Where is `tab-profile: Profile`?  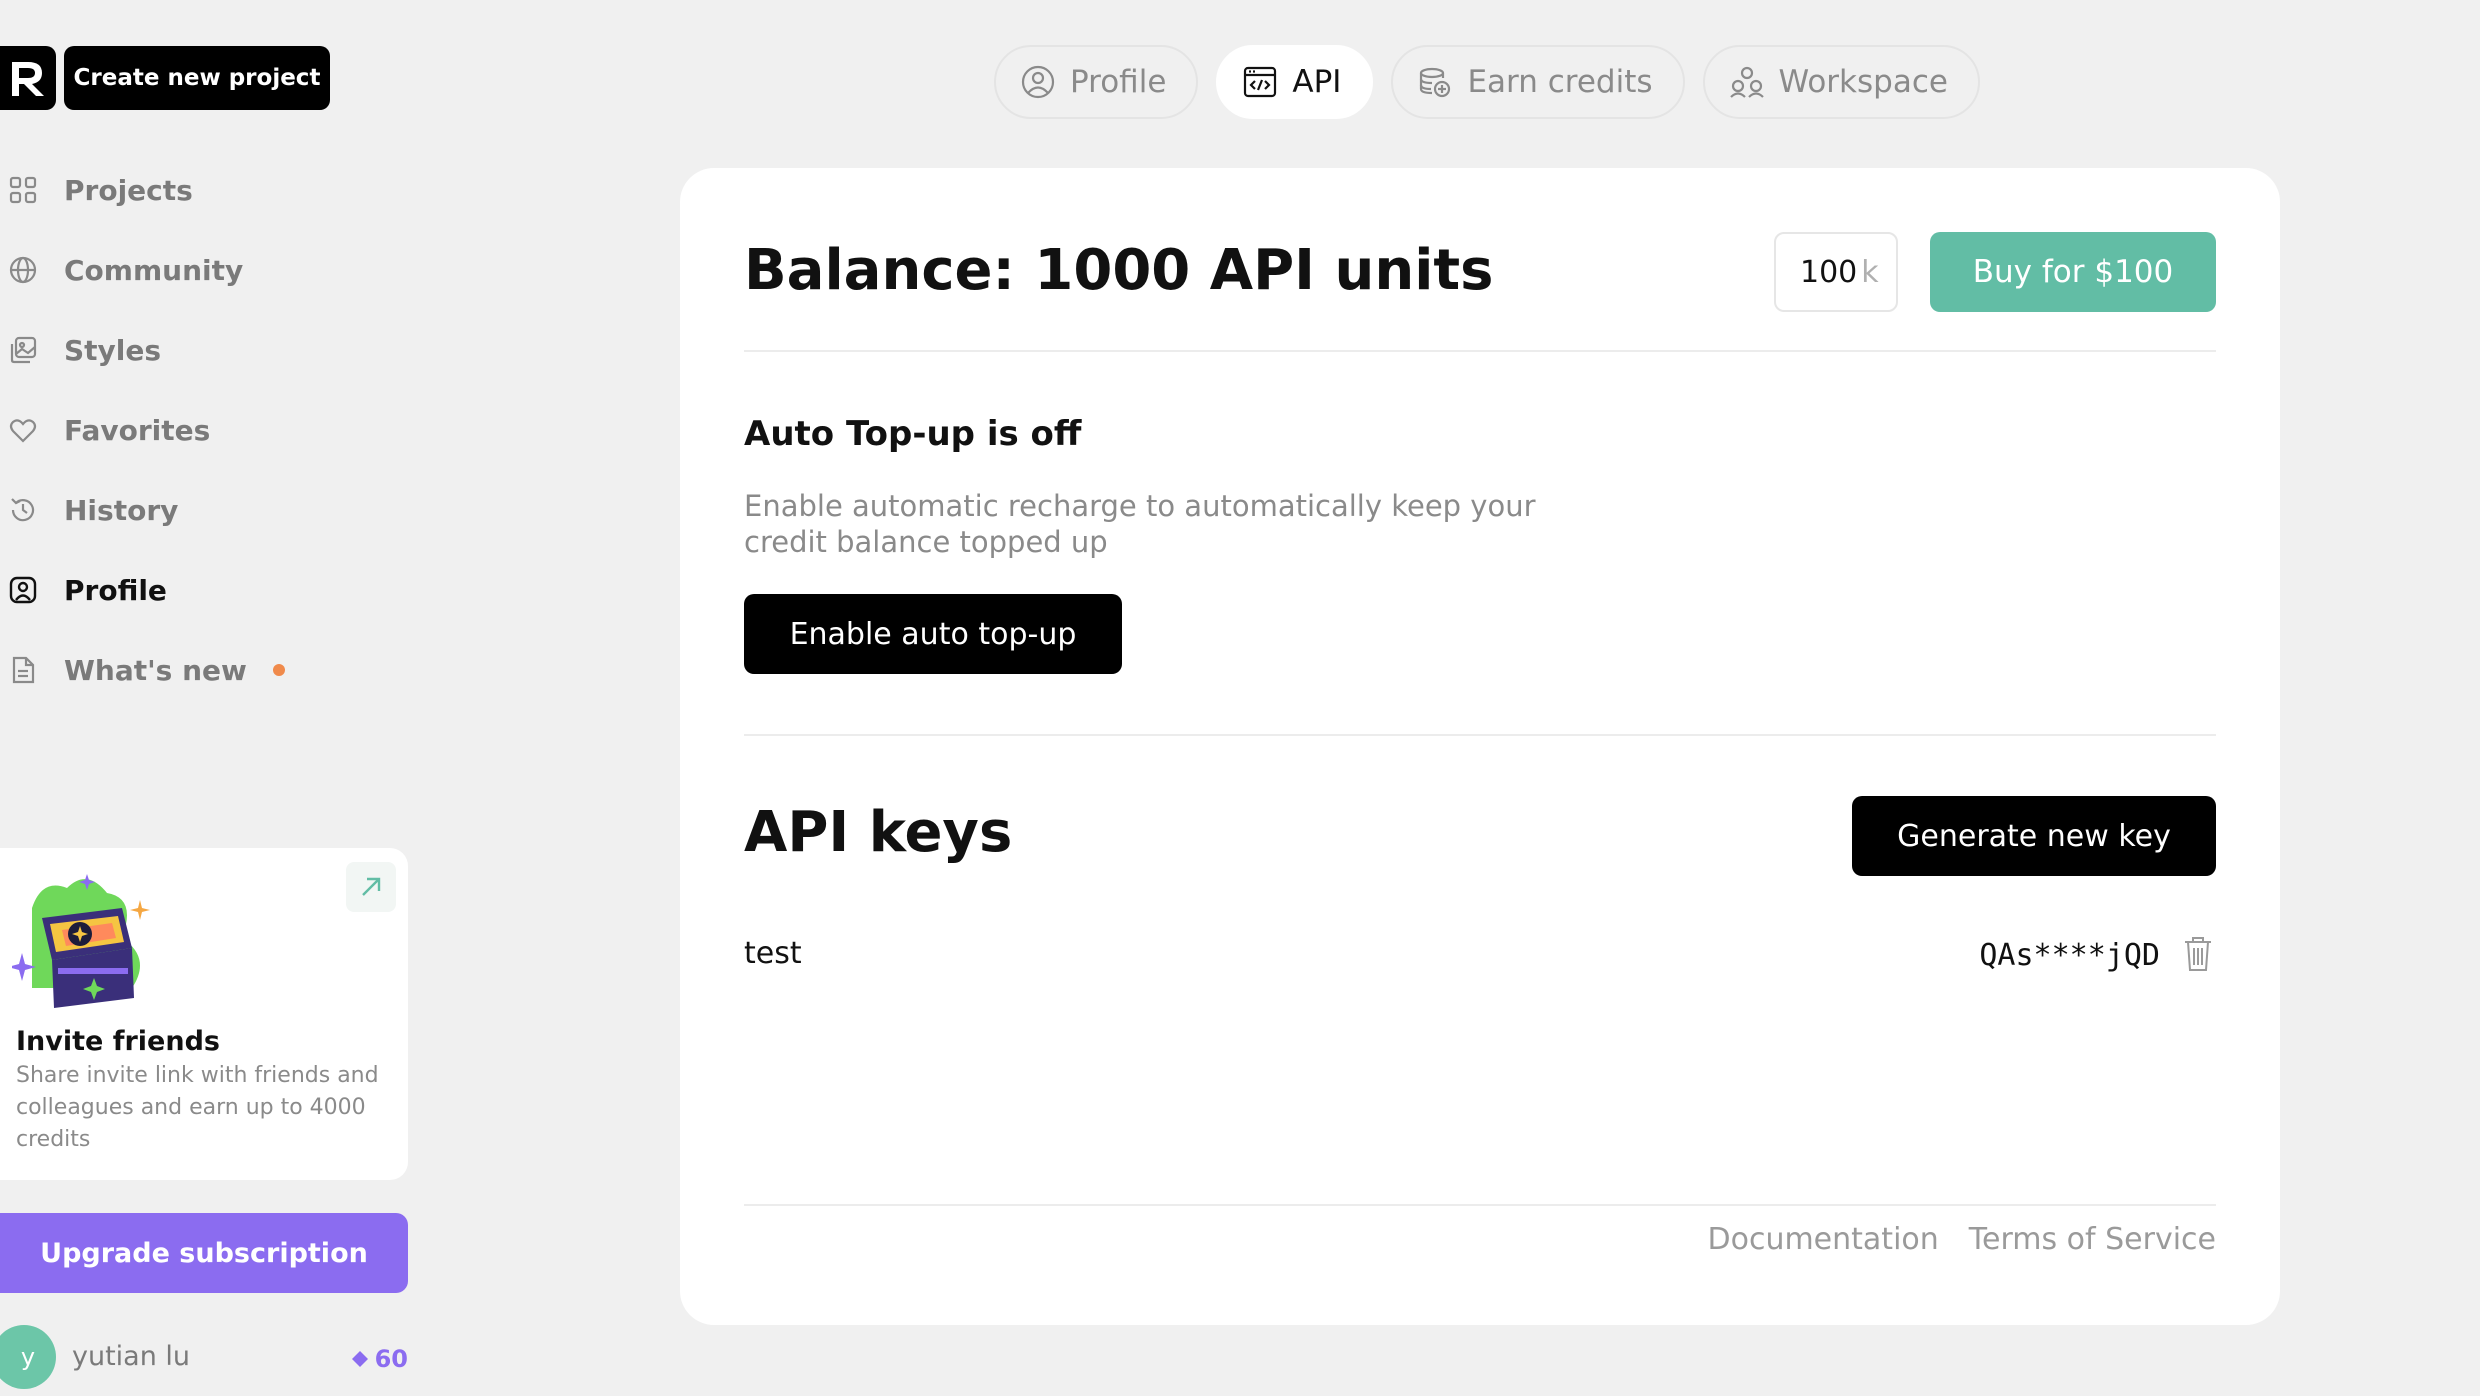
tab-profile: Profile is located at coordinates (1096, 82).